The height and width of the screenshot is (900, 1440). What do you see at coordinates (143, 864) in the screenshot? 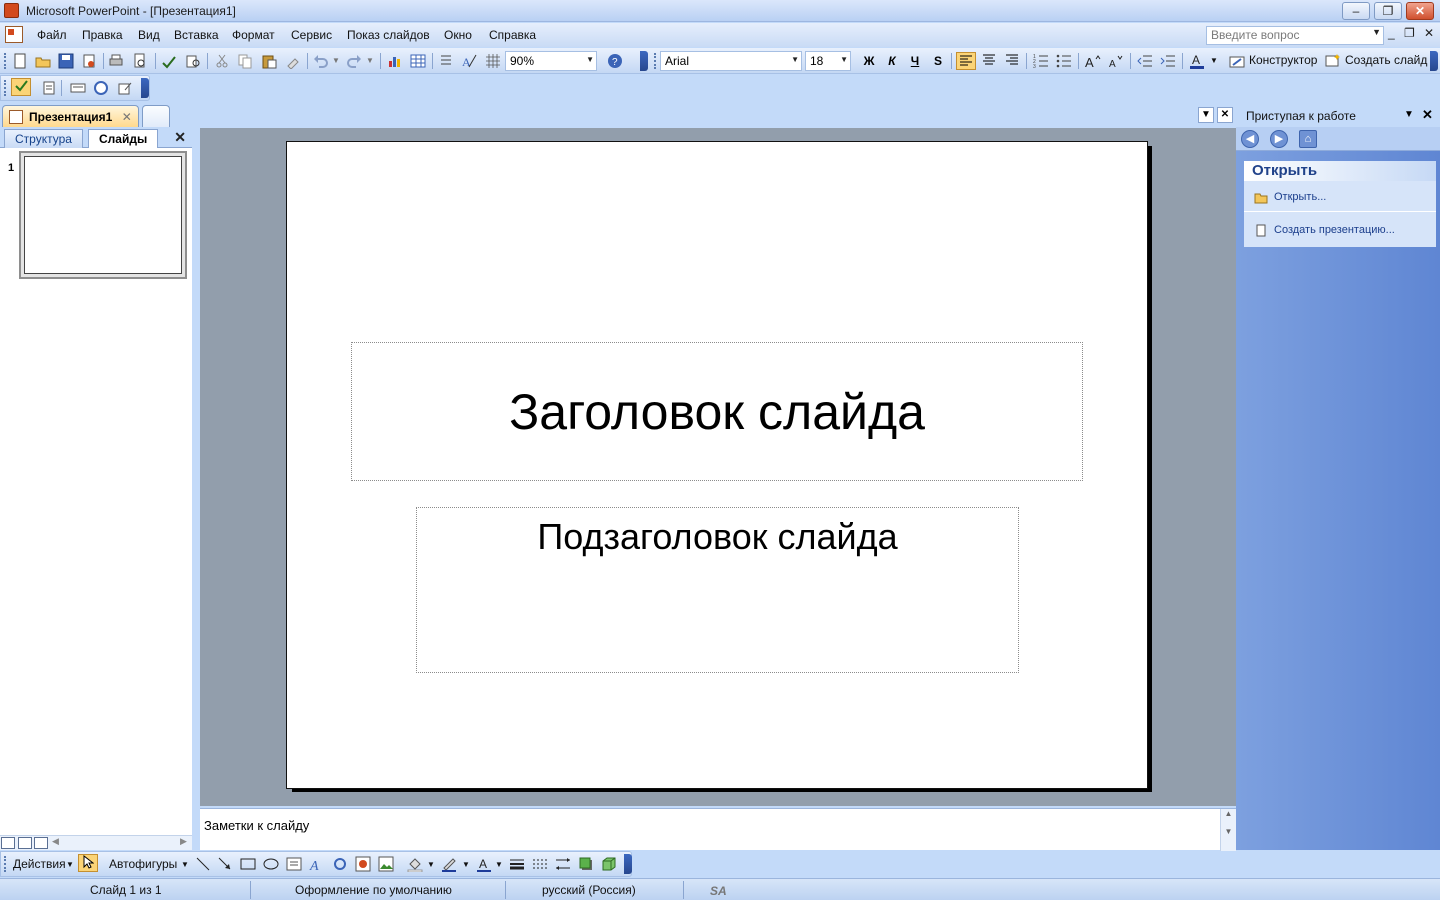
I see `autoshapes-menu: Автофигуры` at bounding box center [143, 864].